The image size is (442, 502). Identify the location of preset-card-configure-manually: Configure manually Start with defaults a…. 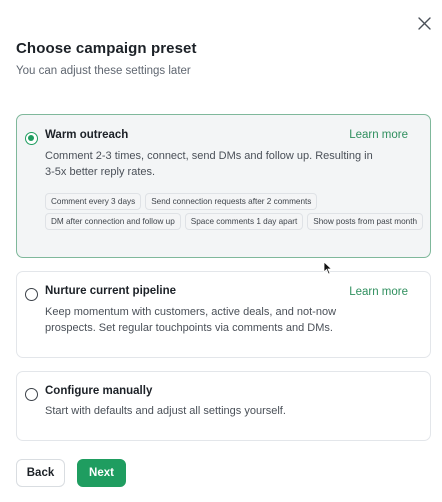
(223, 406).